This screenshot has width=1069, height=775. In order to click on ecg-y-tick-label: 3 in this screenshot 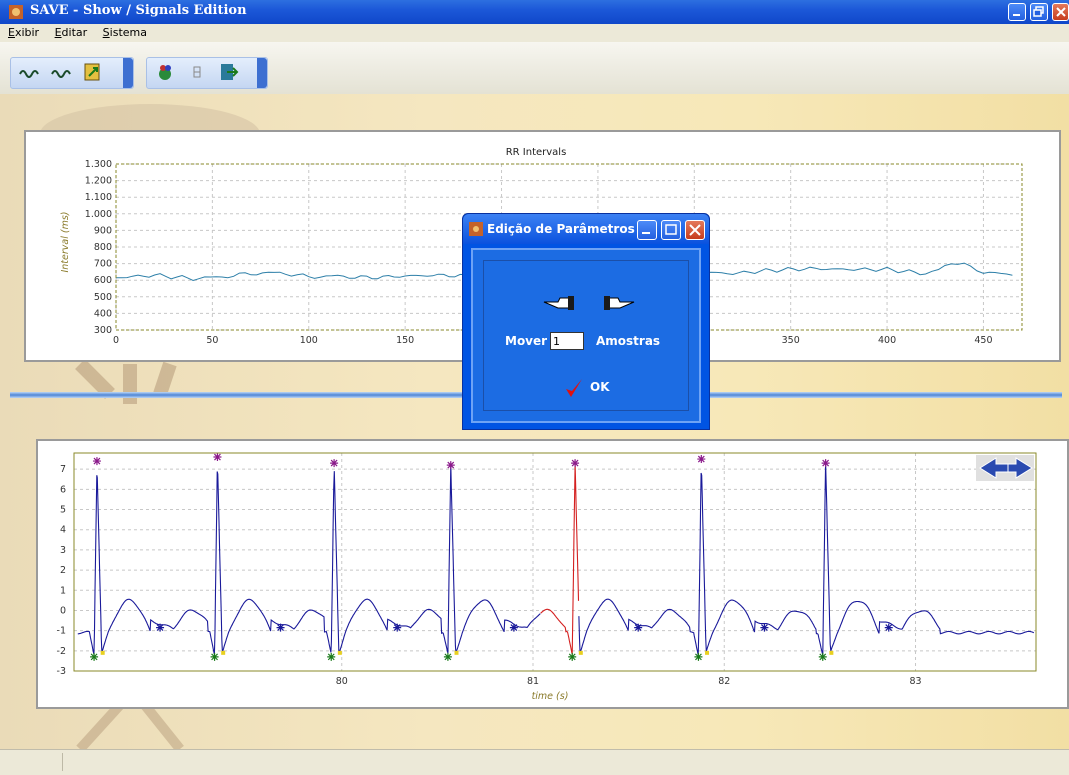, I will do `click(63, 550)`.